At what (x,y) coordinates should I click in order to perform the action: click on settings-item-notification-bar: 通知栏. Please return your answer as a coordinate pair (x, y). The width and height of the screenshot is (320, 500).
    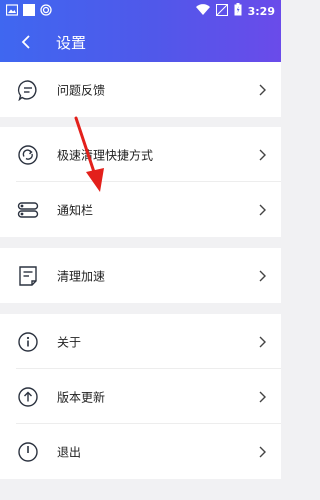
    Looking at the image, I should click on (140, 209).